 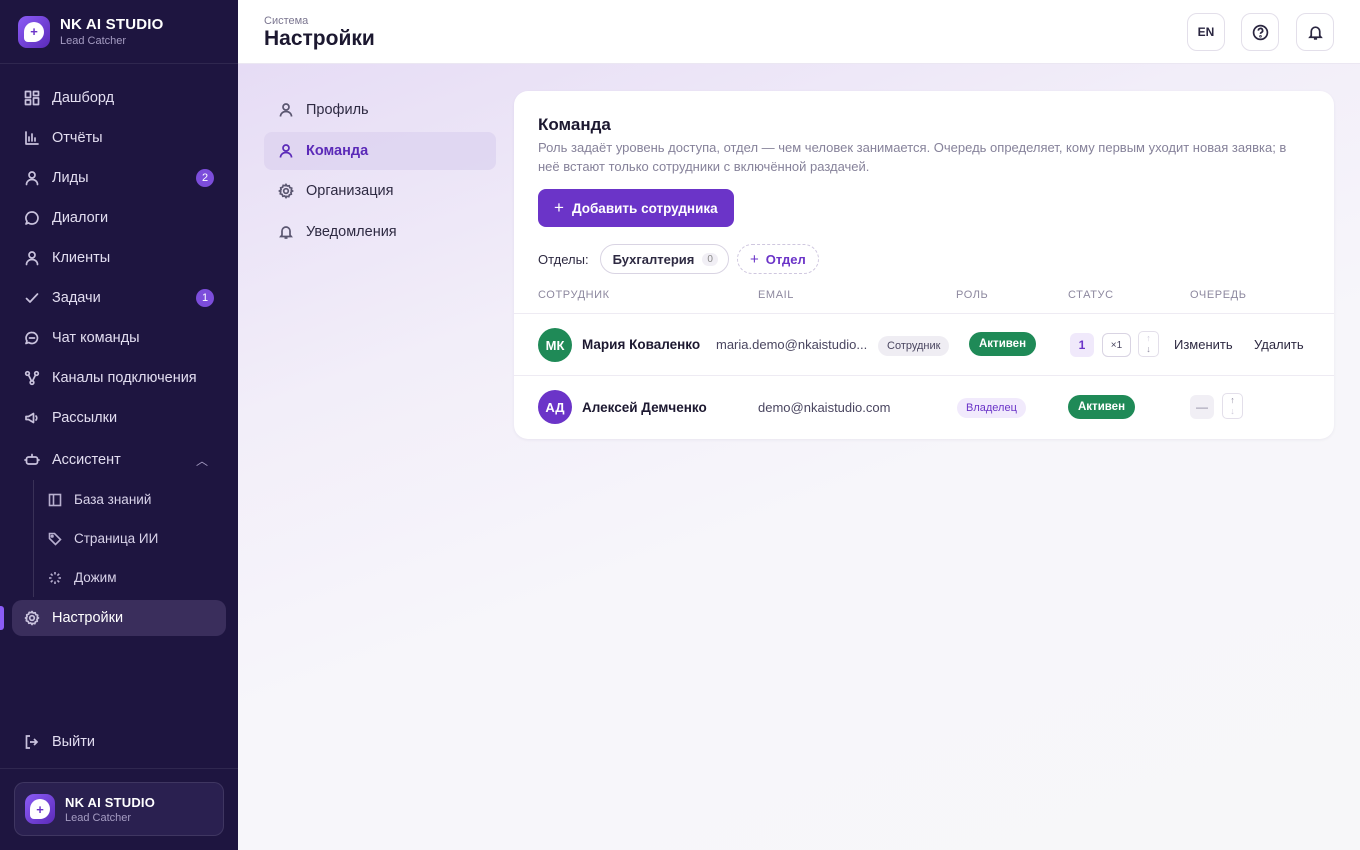 I want to click on plus-icon: +, so click(x=754, y=259).